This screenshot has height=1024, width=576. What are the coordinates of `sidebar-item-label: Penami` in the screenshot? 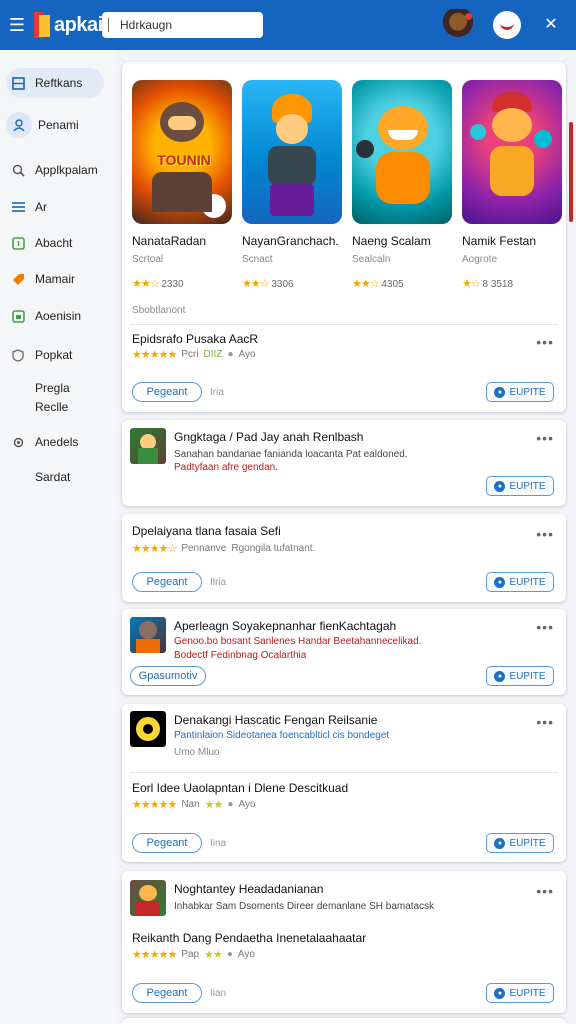 It's located at (58, 125).